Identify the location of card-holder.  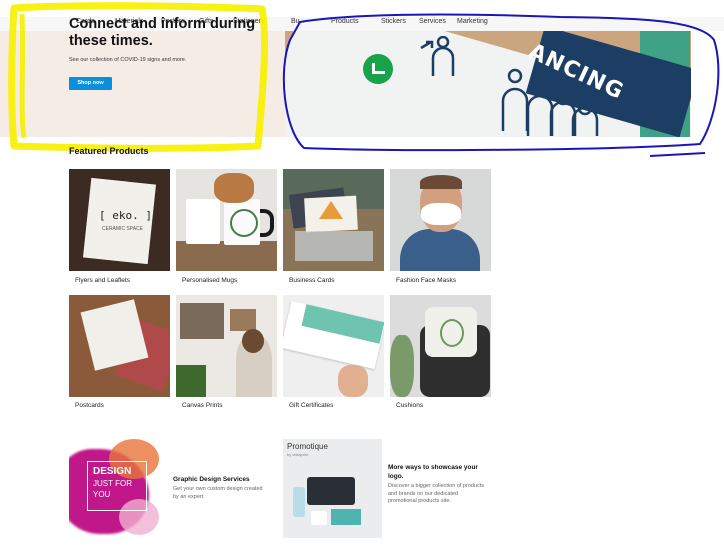
(334, 246).